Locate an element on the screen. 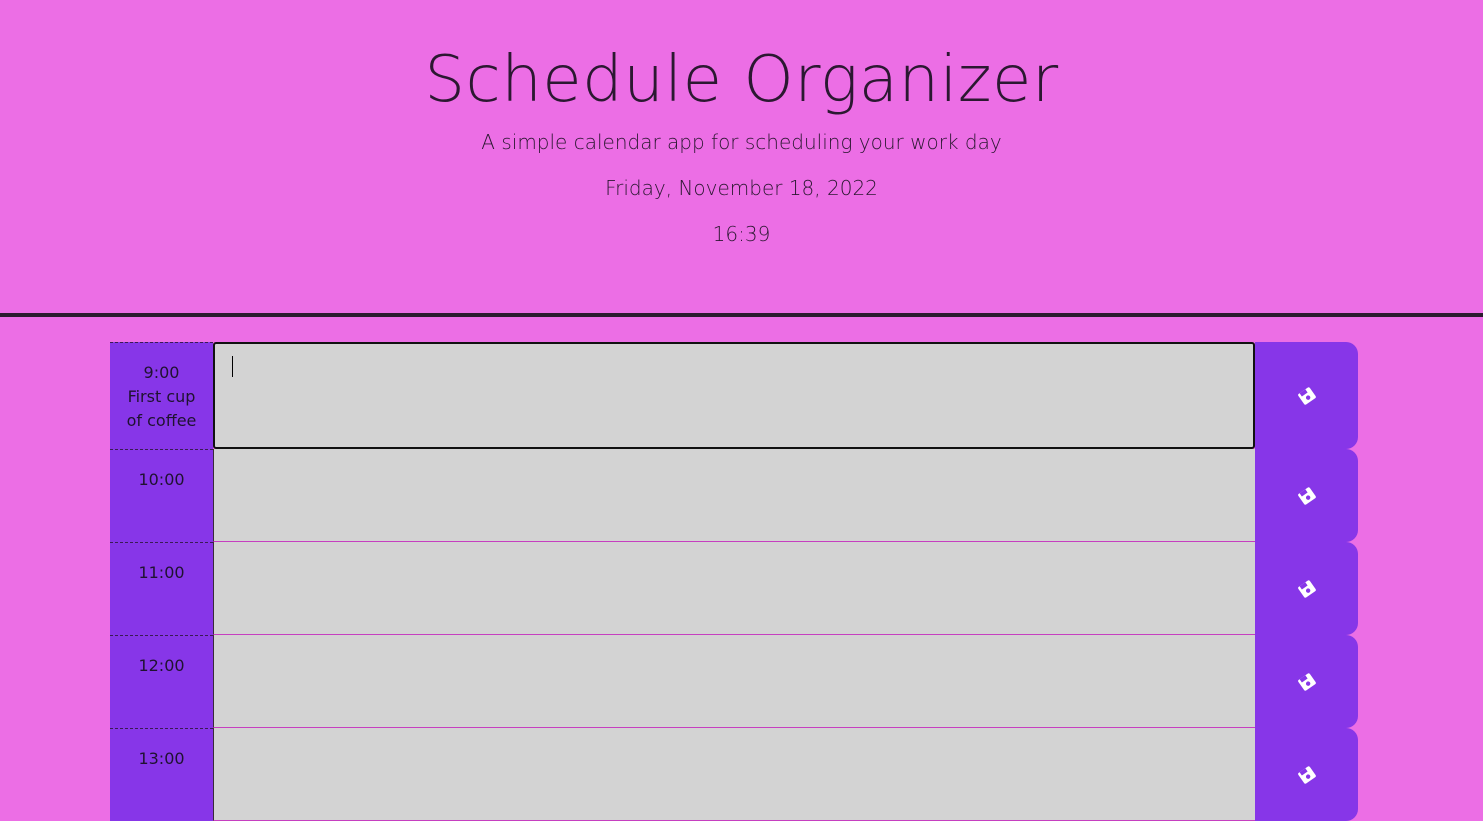 The height and width of the screenshot is (821, 1483). hour-label: 13:00 is located at coordinates (161, 774).